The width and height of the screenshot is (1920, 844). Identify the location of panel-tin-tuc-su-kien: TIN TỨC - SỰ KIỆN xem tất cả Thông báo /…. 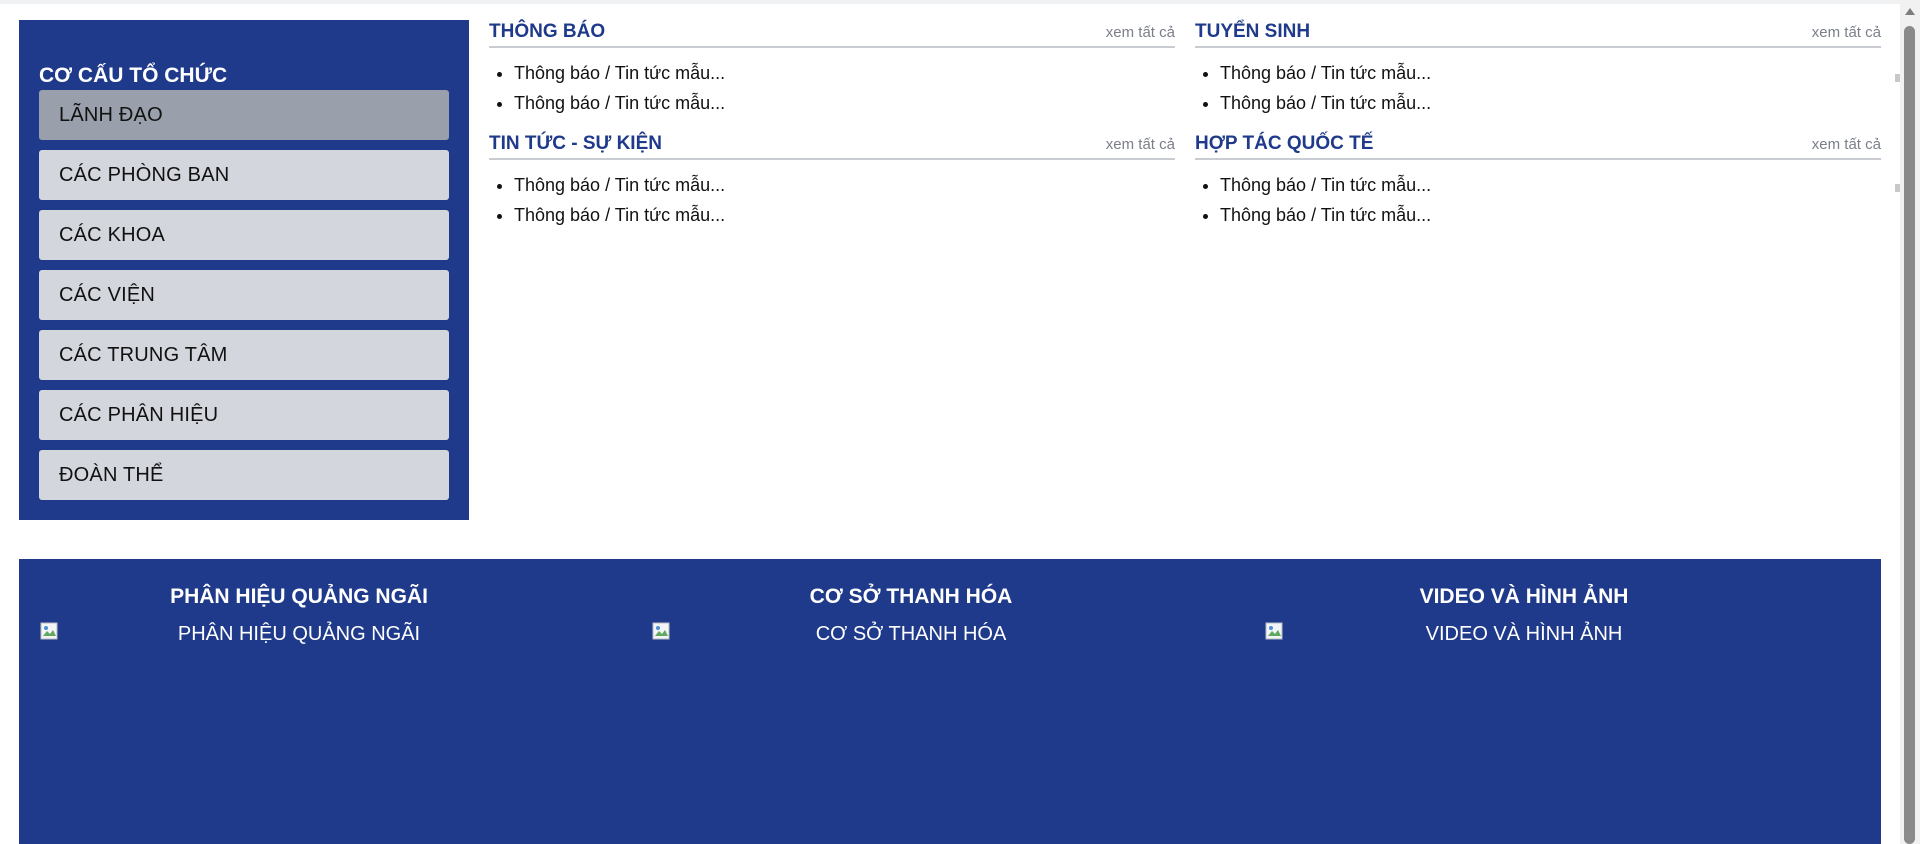
(832, 181).